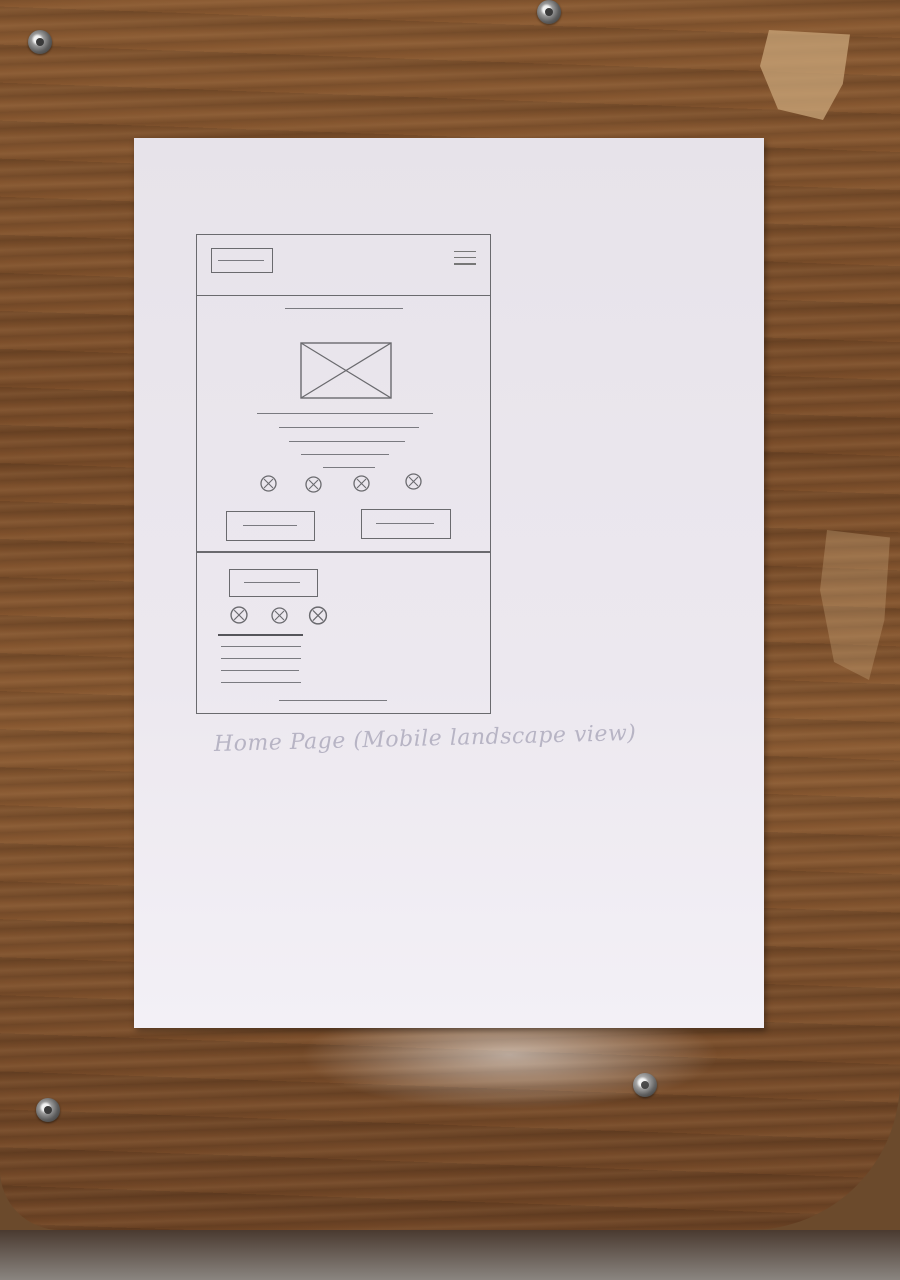 The width and height of the screenshot is (900, 1280). I want to click on phone-wireframe, so click(343, 474).